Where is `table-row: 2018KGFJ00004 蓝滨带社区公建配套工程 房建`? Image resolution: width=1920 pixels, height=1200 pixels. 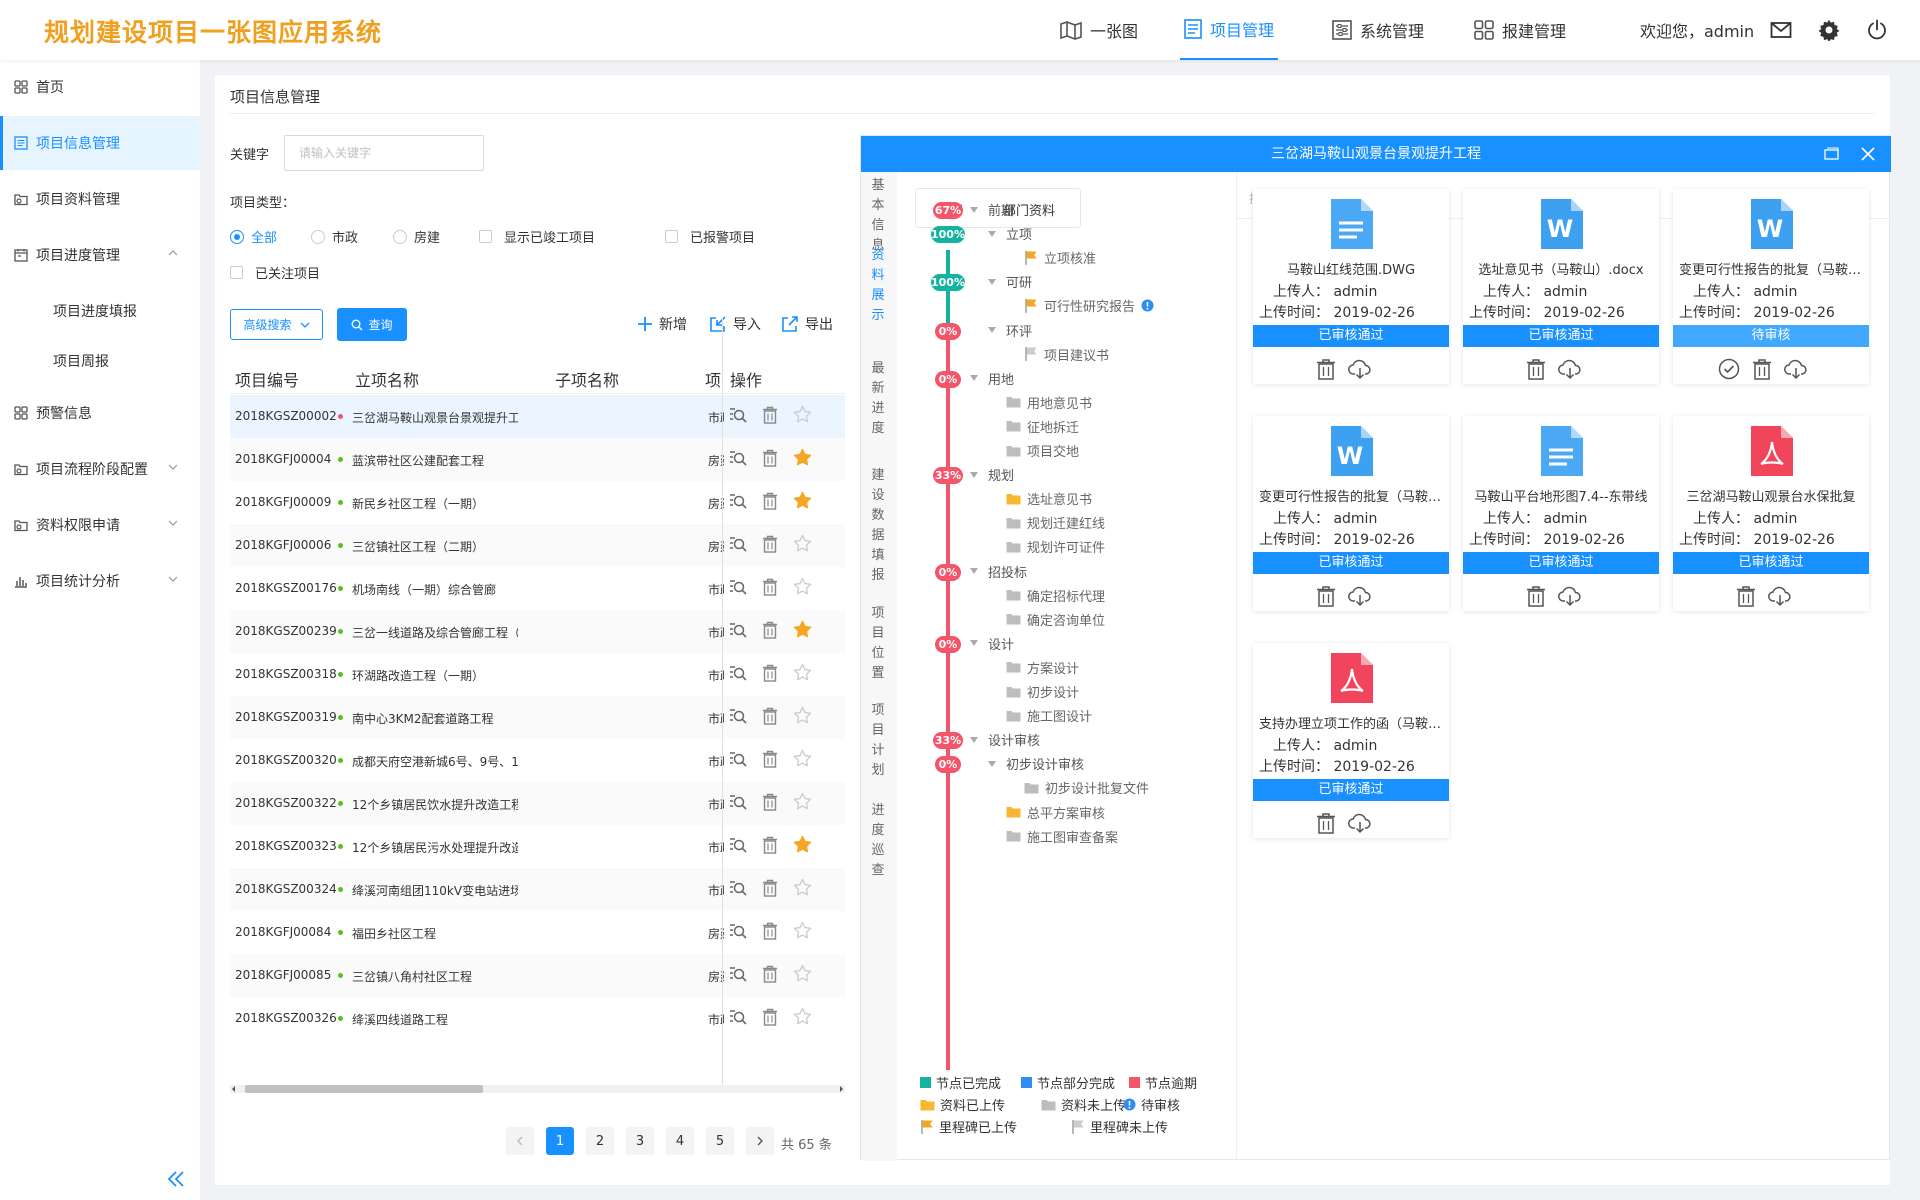
table-row: 2018KGFJ00004 蓝滨带社区公建配套工程 房建 is located at coordinates (537, 459).